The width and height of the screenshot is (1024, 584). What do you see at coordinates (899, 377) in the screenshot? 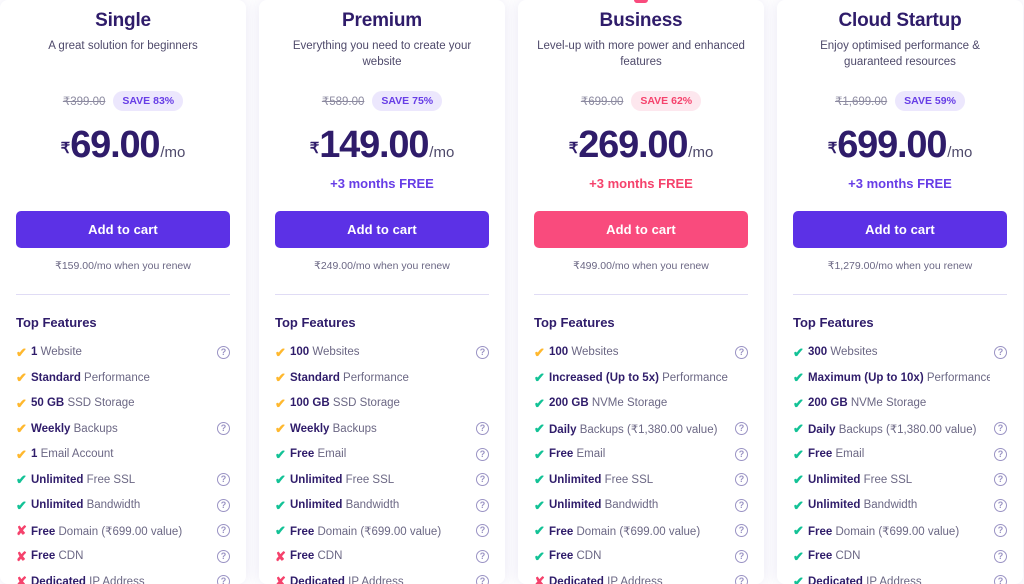
I see `feature-label: Maximum (Up to 10x) Performance` at bounding box center [899, 377].